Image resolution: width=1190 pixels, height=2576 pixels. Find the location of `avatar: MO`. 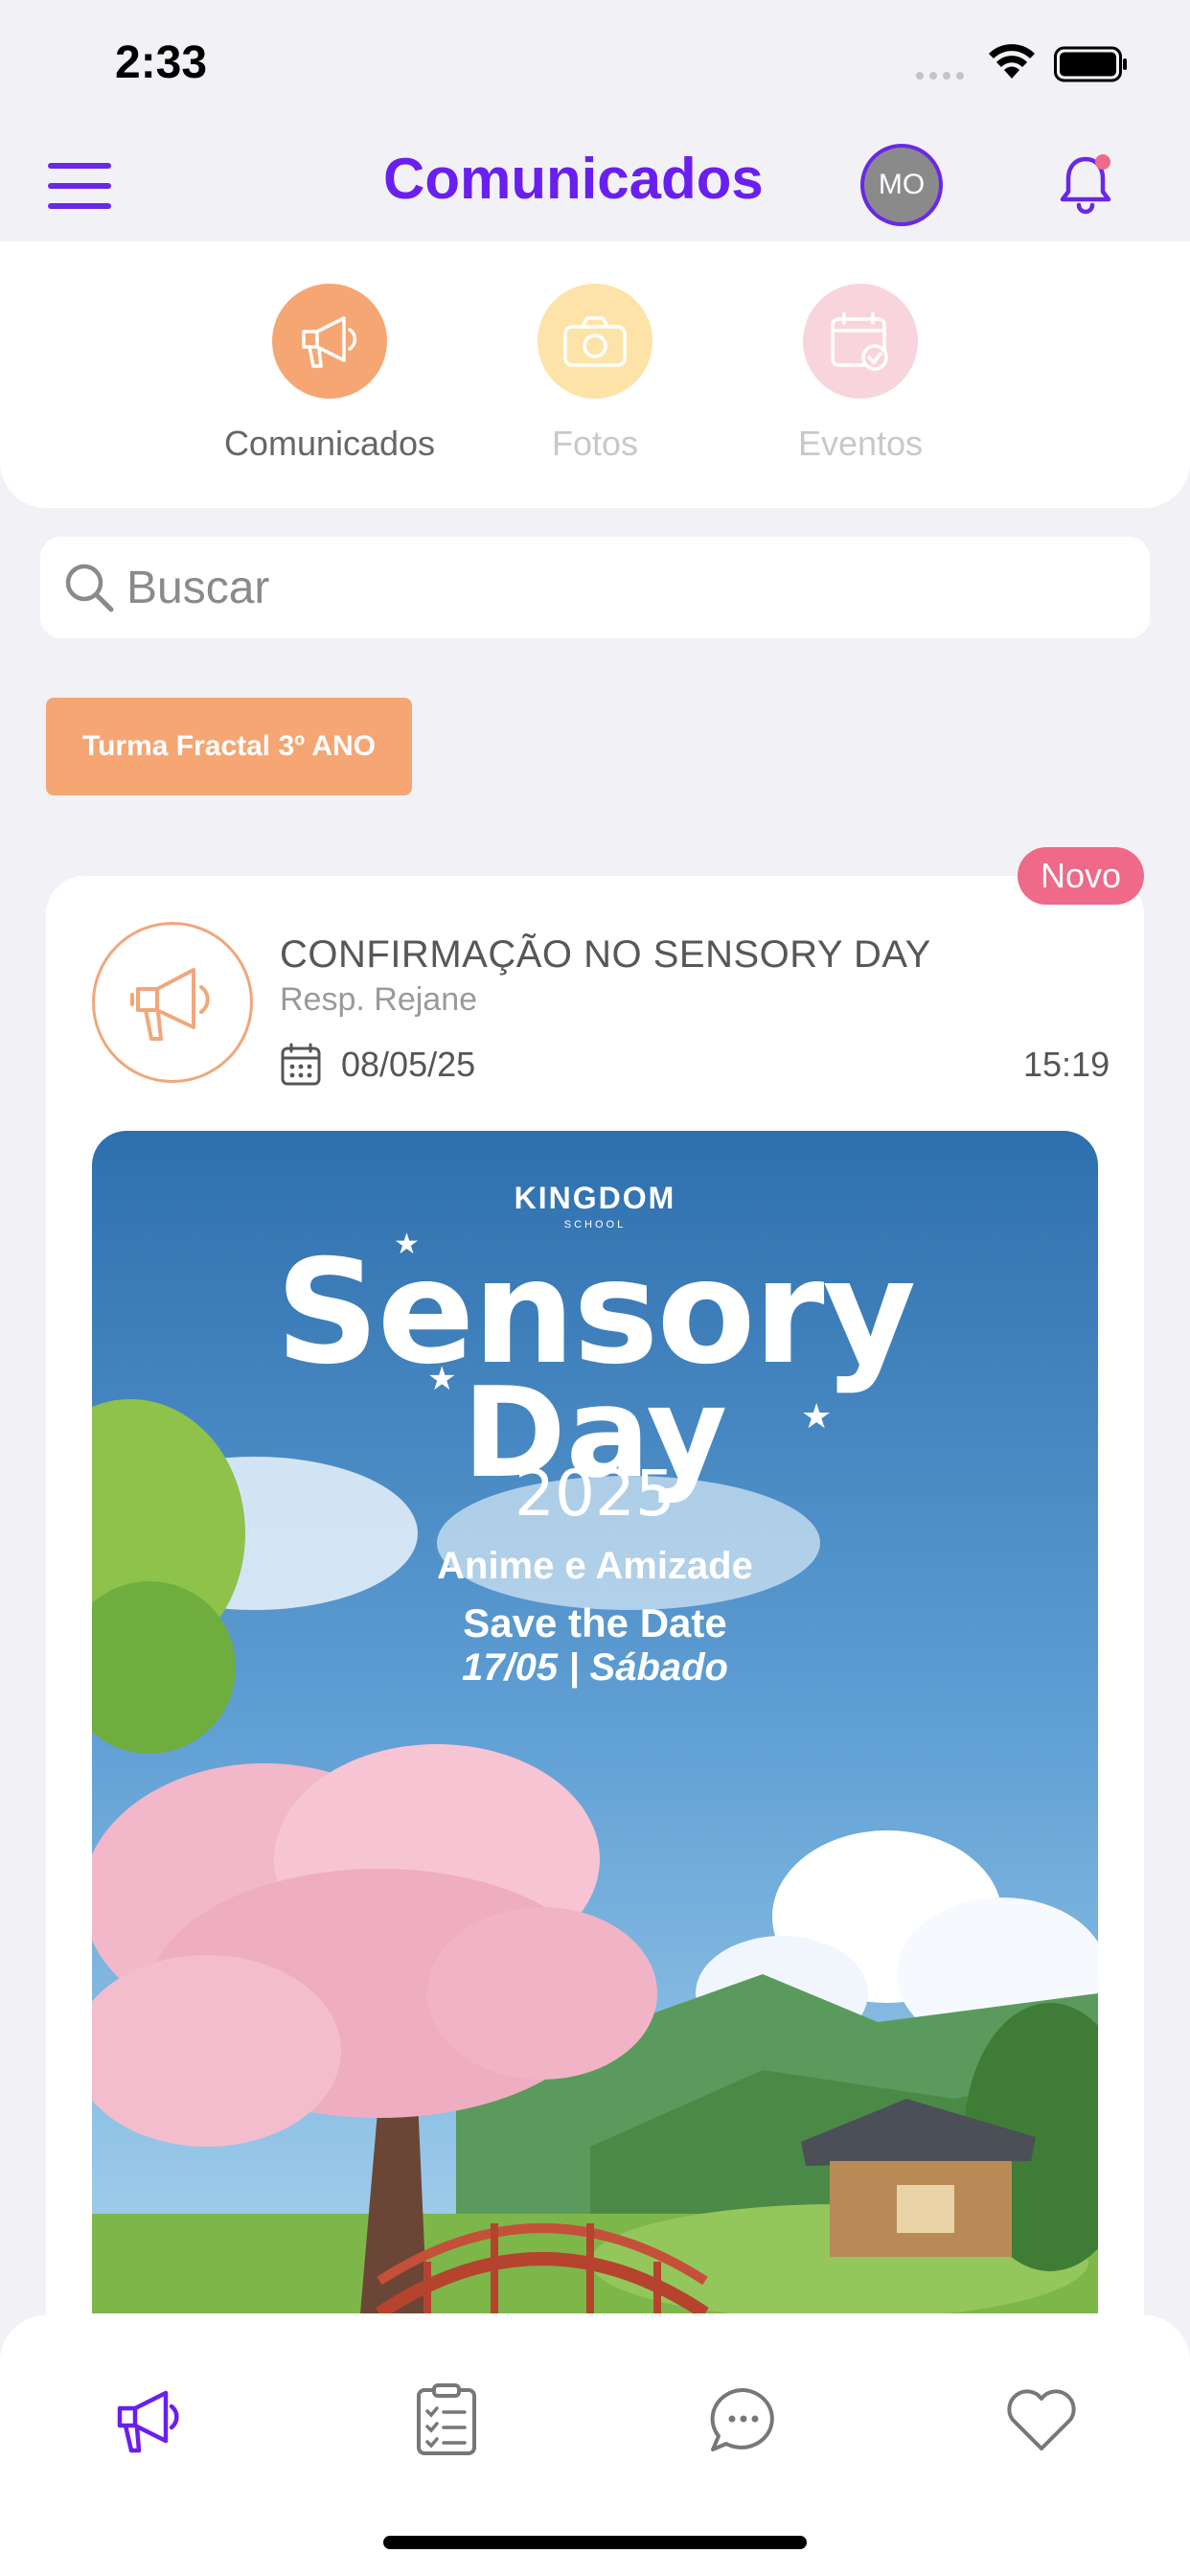

avatar: MO is located at coordinates (902, 185).